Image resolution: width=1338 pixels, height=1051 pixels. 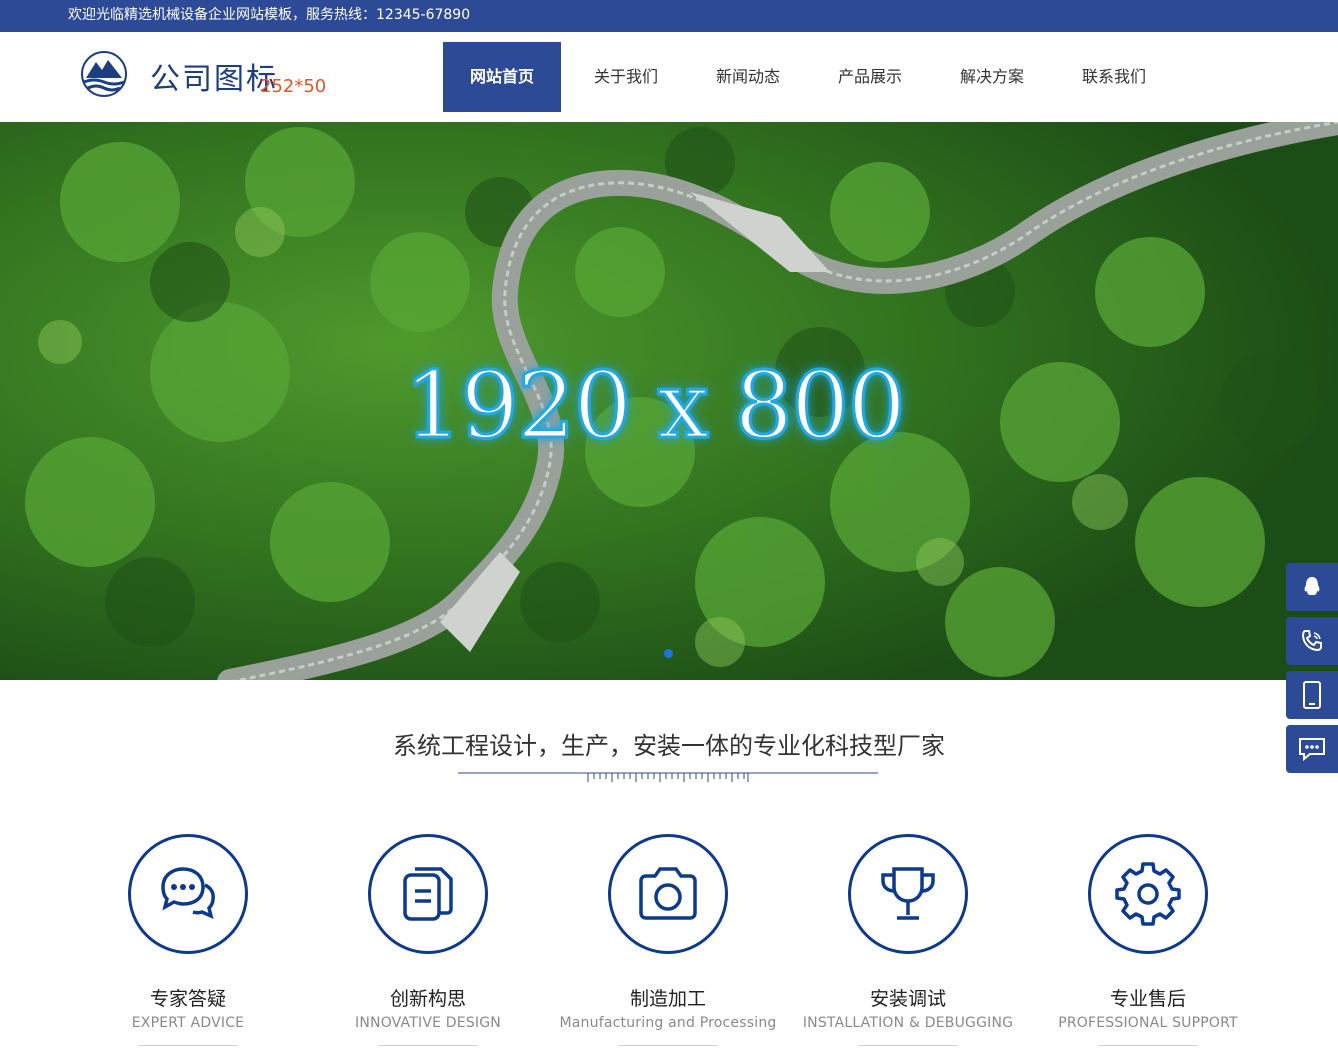 I want to click on feature-subtitle: EXPERT ADVICE, so click(x=188, y=1023).